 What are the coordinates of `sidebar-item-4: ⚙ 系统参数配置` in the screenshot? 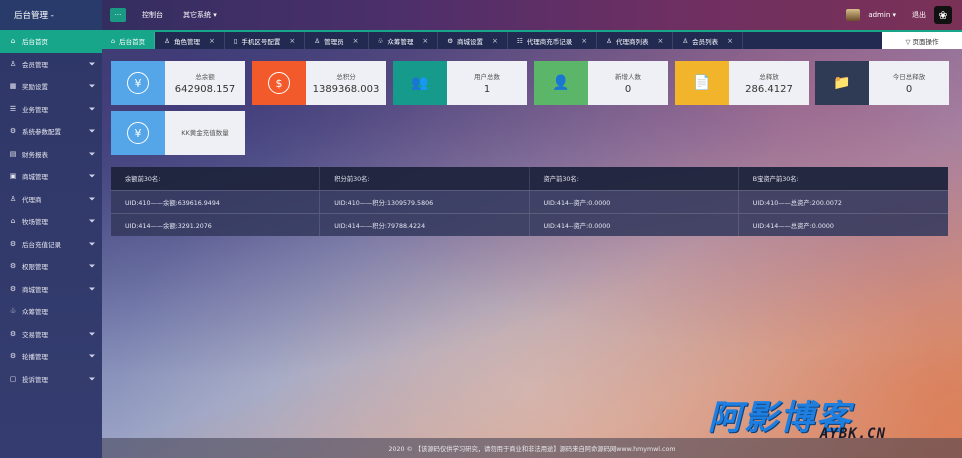 It's located at (51, 131).